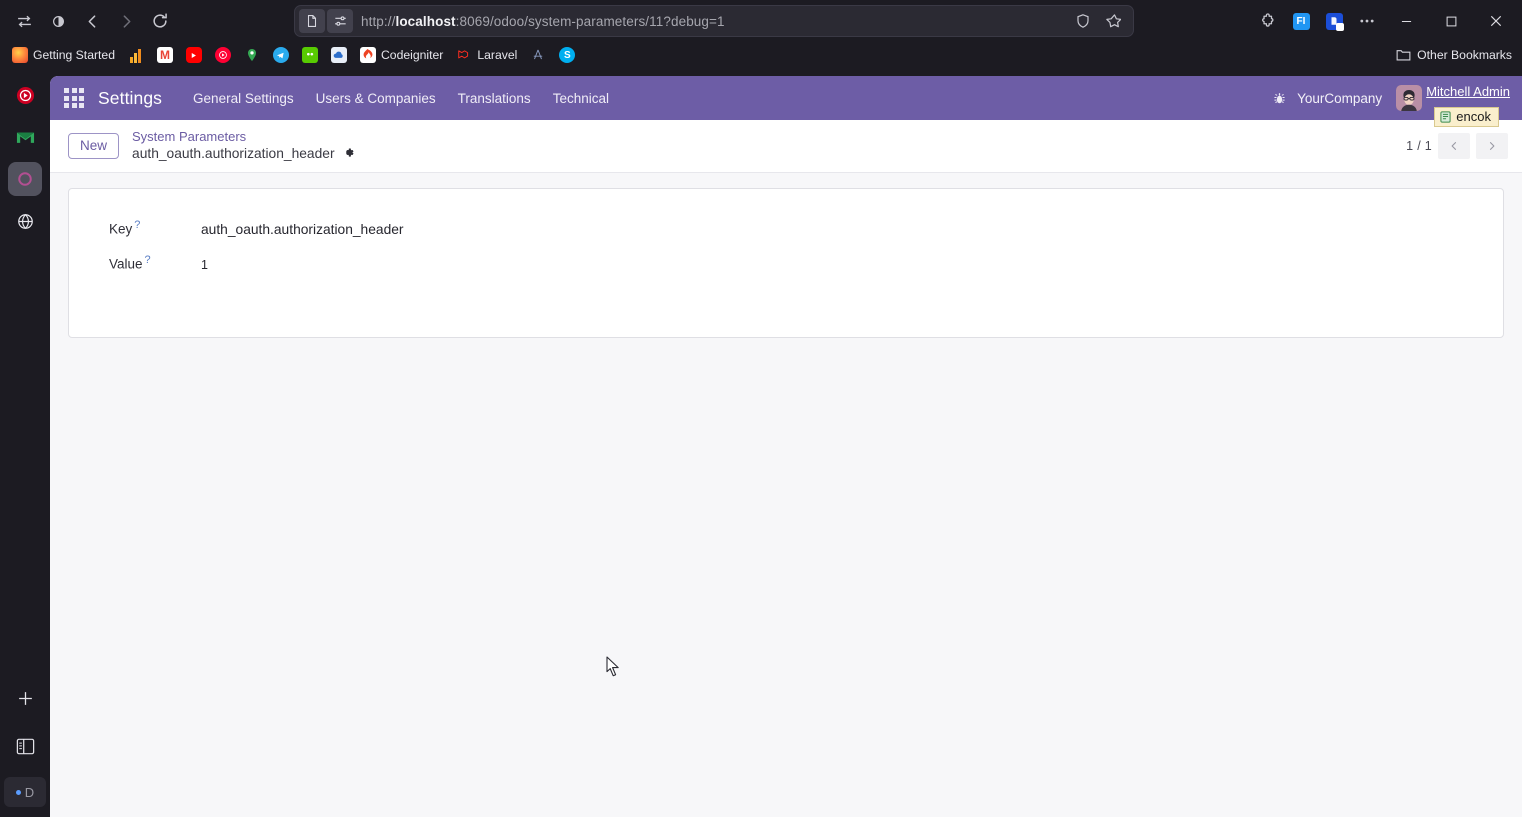 The width and height of the screenshot is (1522, 817). I want to click on chevron-left-icon, so click(1454, 146).